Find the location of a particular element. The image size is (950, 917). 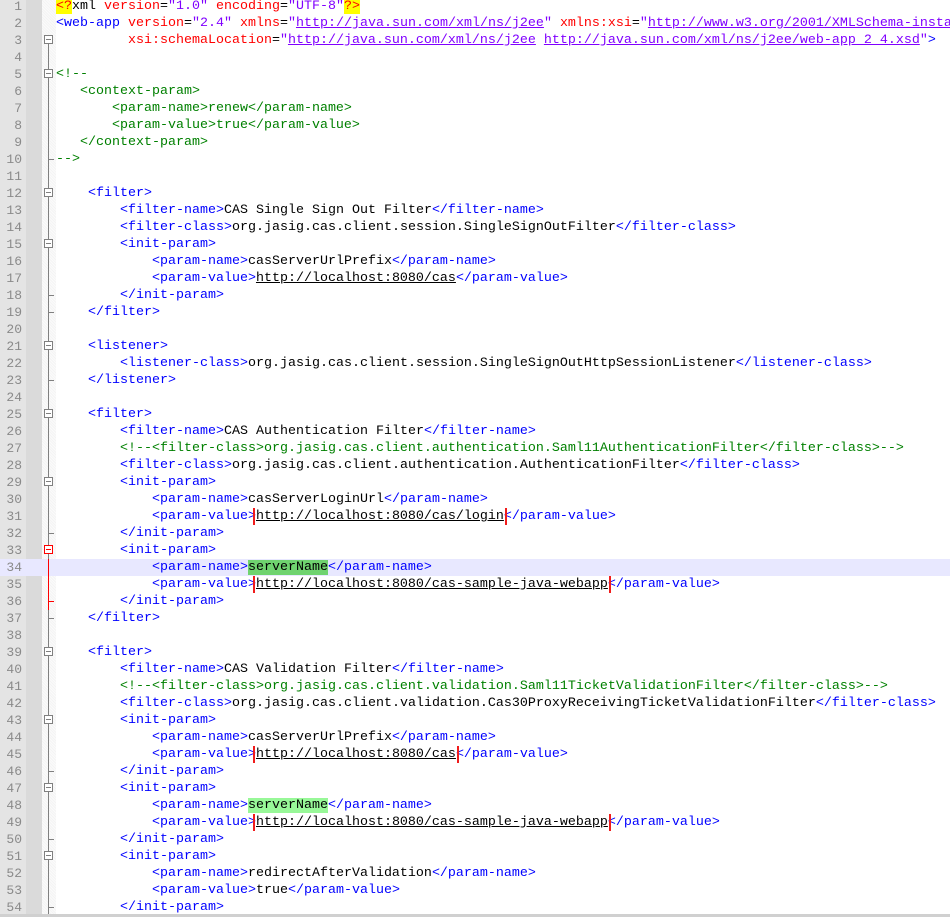

line-number: 39 is located at coordinates (14, 652).